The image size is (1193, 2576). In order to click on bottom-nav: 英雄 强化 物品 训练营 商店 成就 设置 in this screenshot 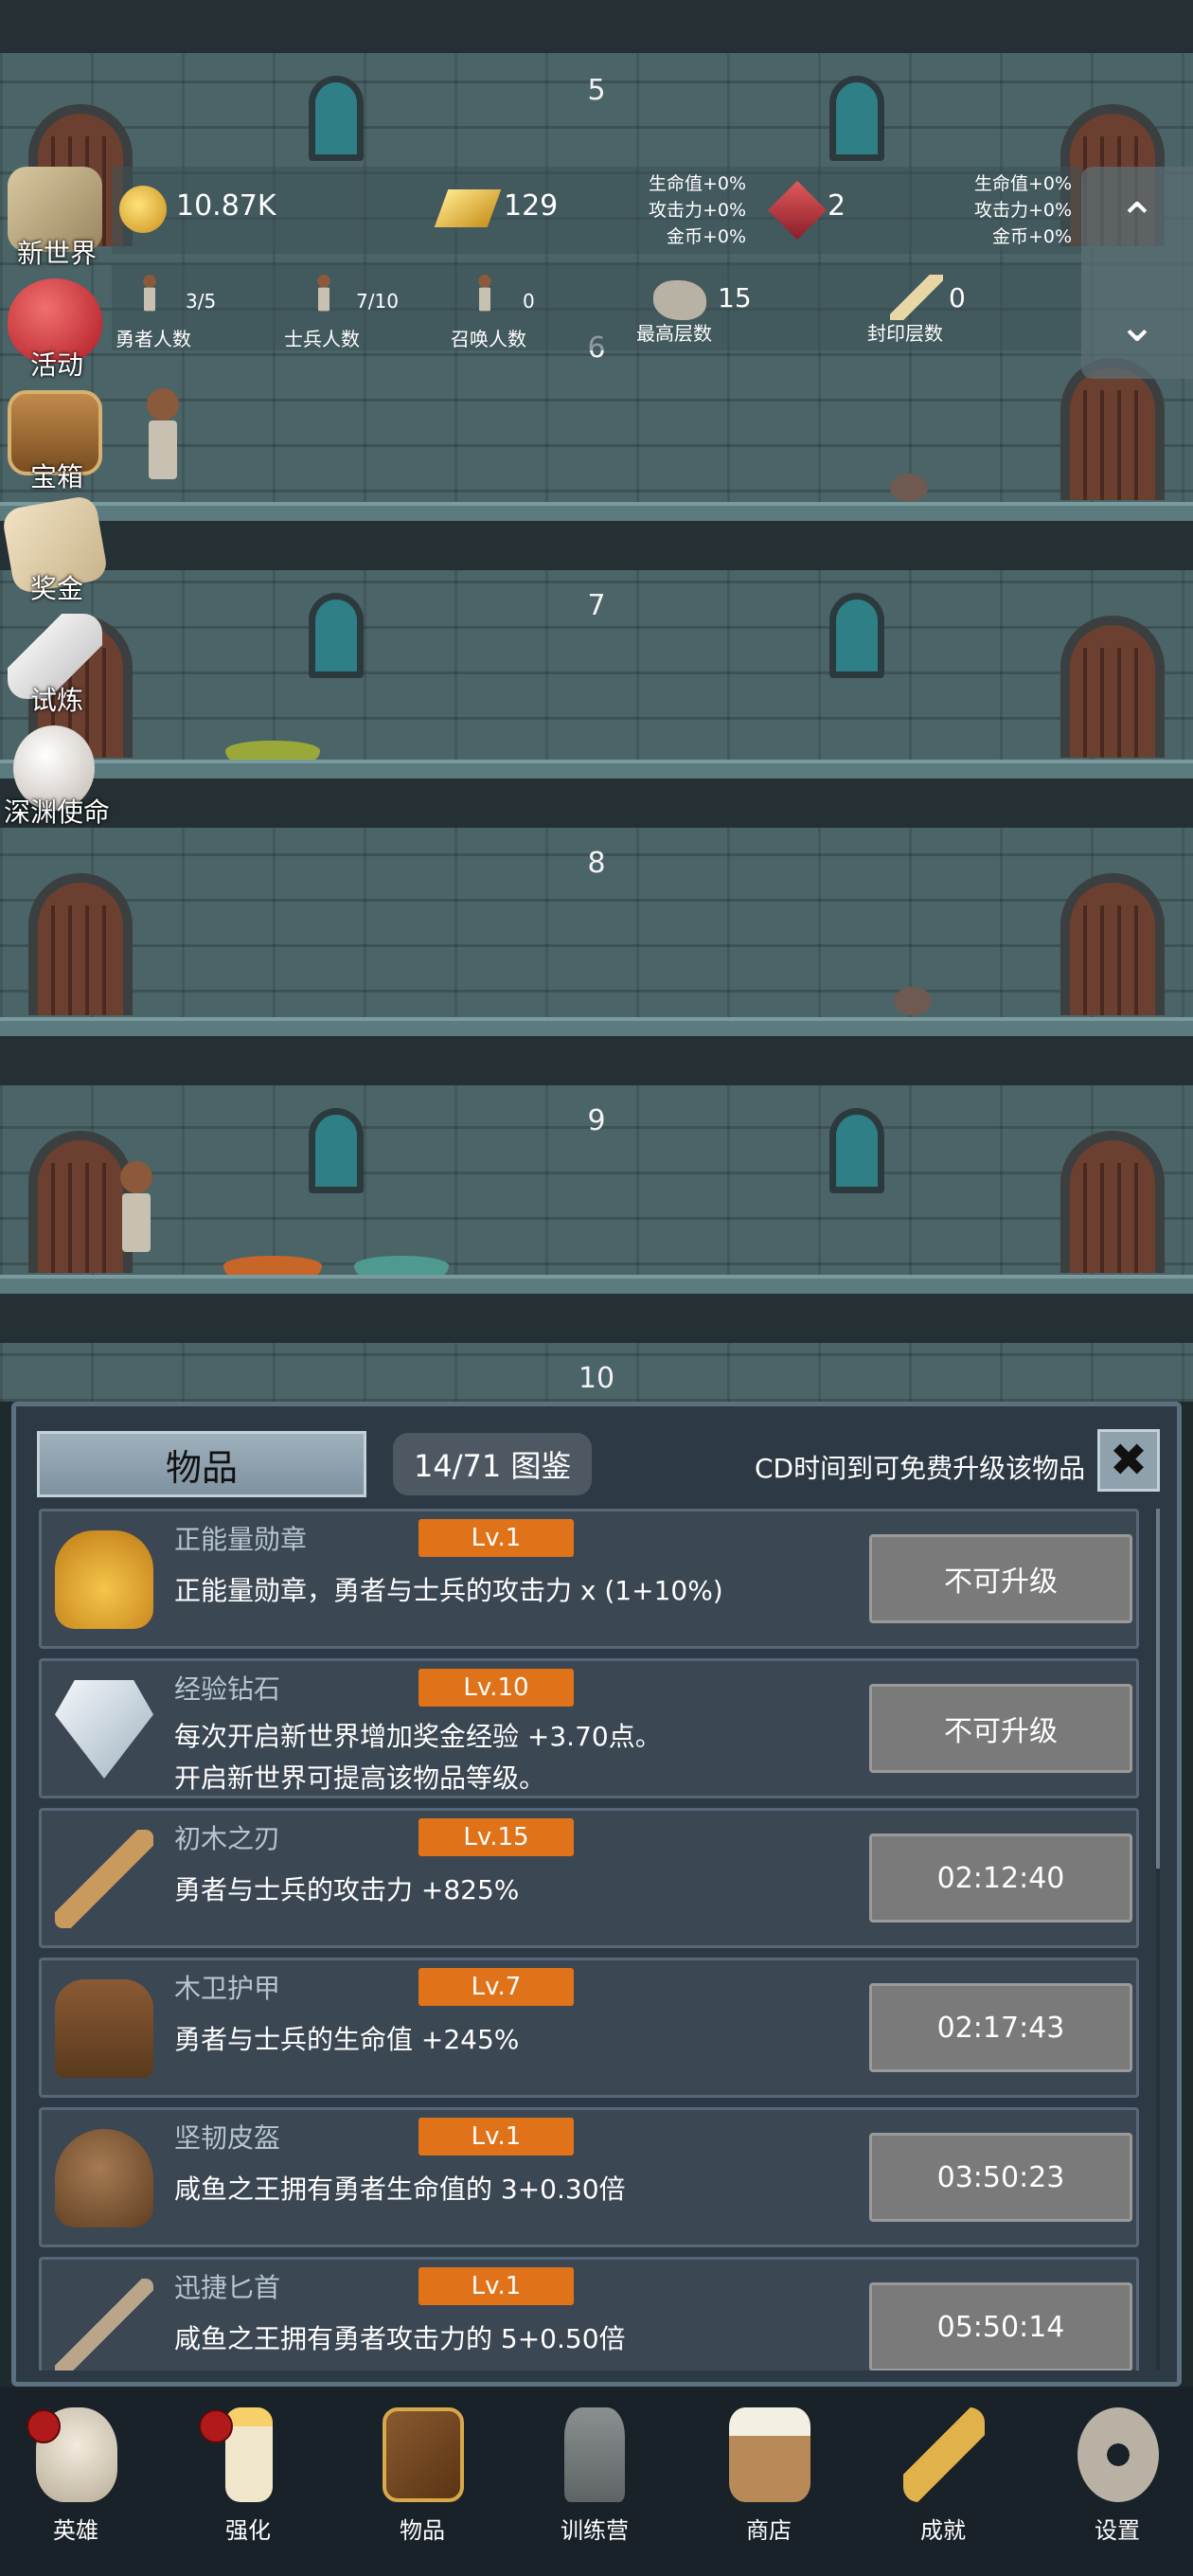, I will do `click(596, 2481)`.